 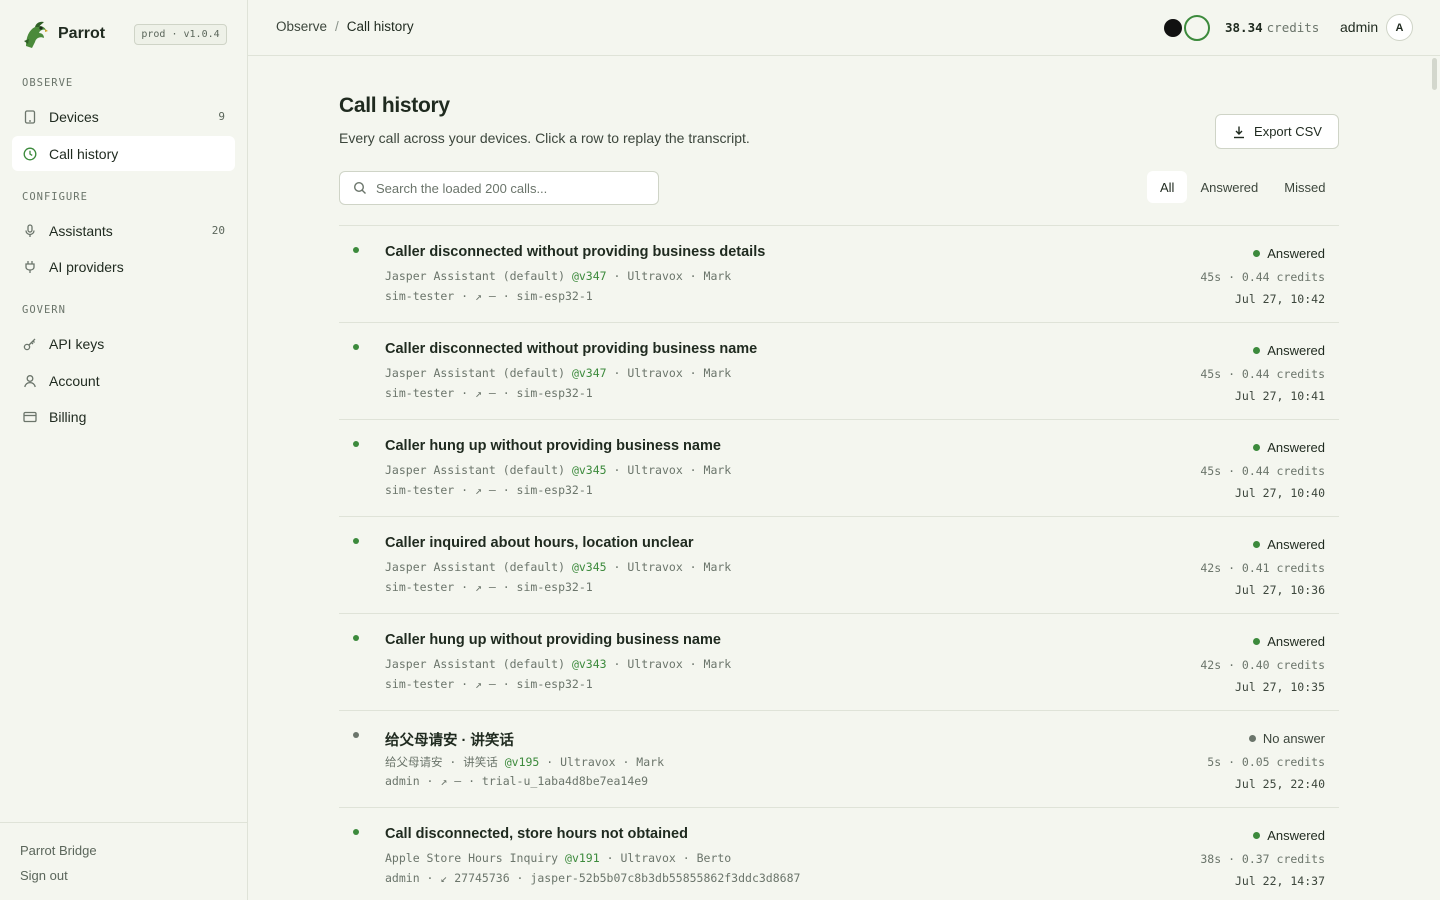 I want to click on app-name: Parrot, so click(x=82, y=33).